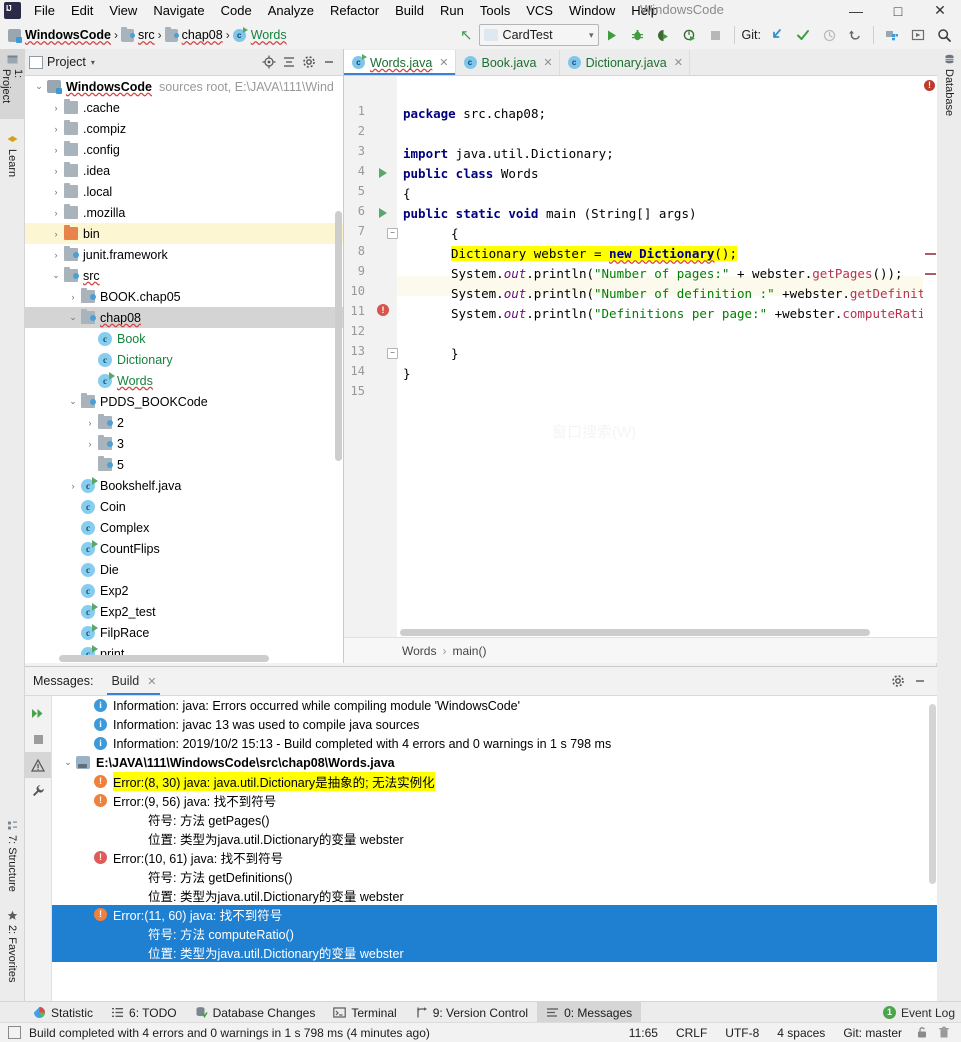 The height and width of the screenshot is (1042, 961). I want to click on error-stripe-marker: !, so click(930, 356).